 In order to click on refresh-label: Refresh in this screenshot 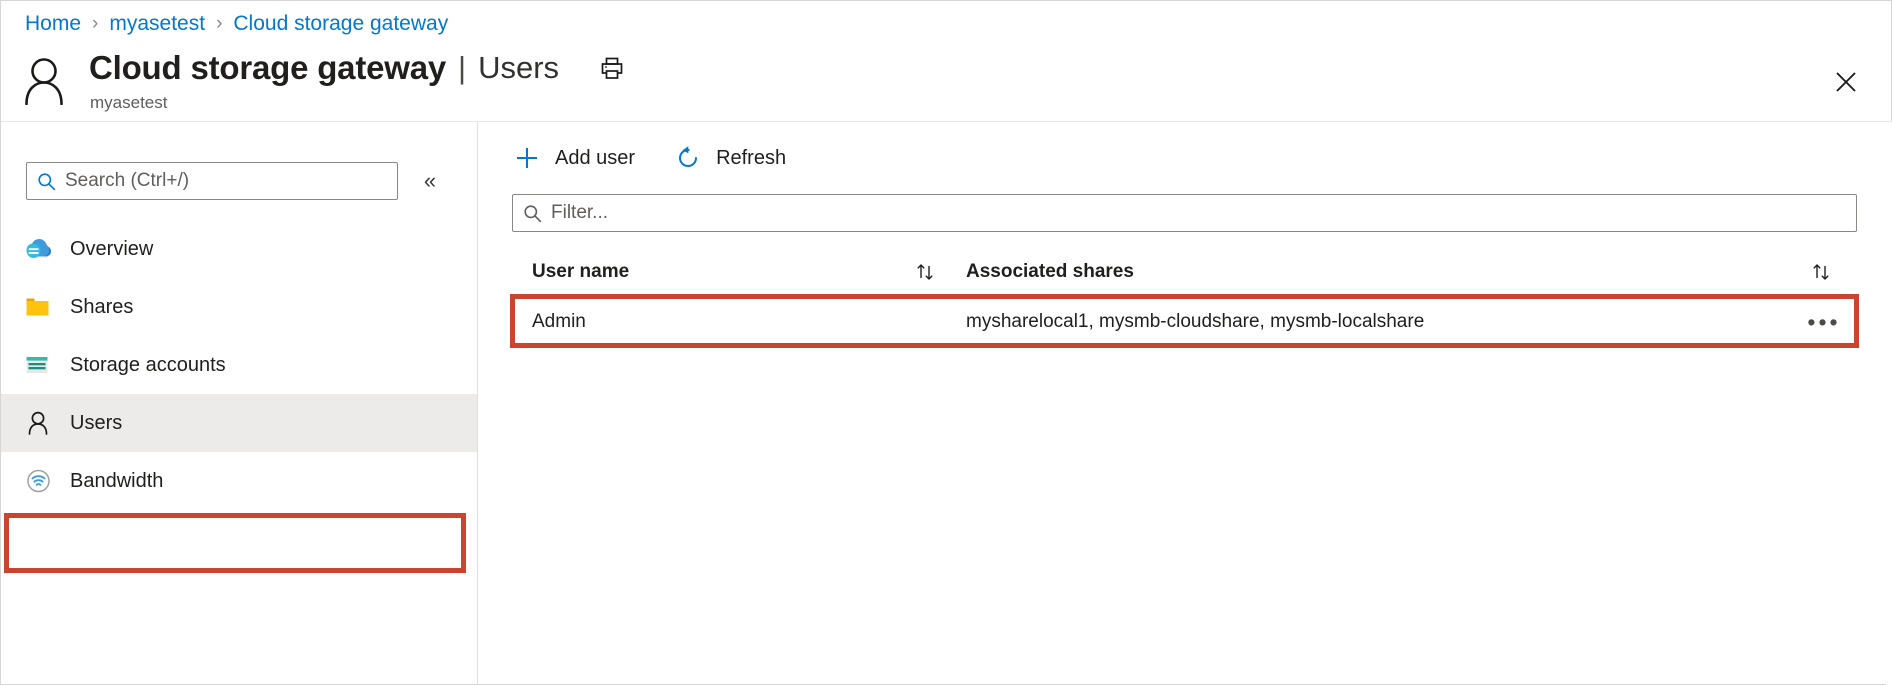, I will do `click(751, 157)`.